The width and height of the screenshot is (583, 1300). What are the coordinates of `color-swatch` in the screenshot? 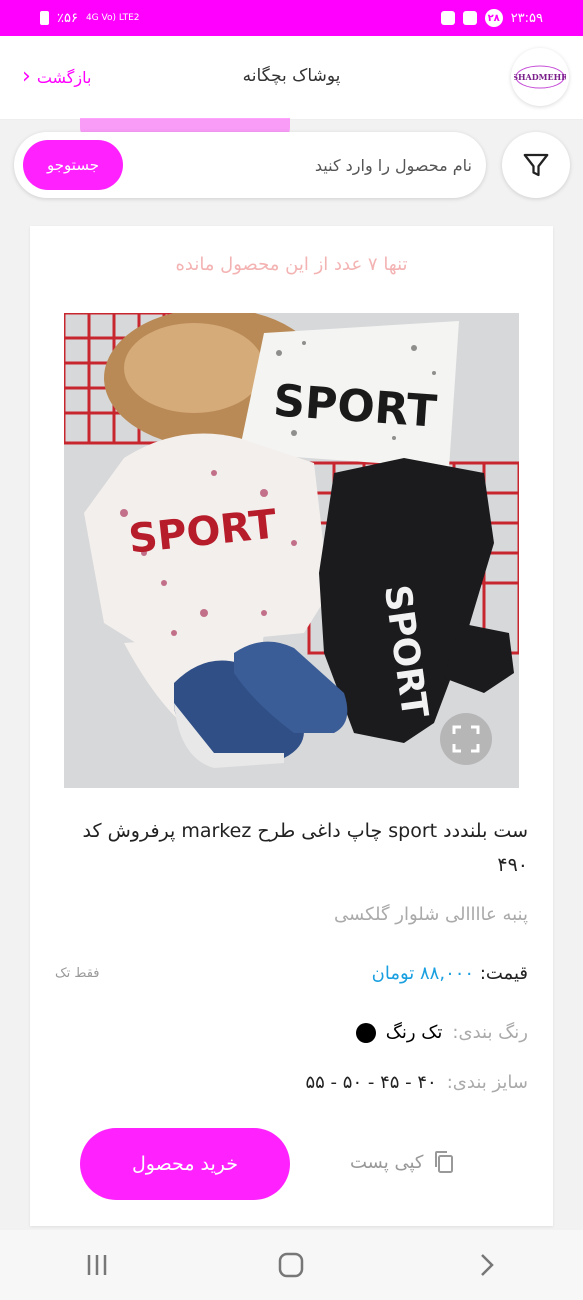 It's located at (365, 1032).